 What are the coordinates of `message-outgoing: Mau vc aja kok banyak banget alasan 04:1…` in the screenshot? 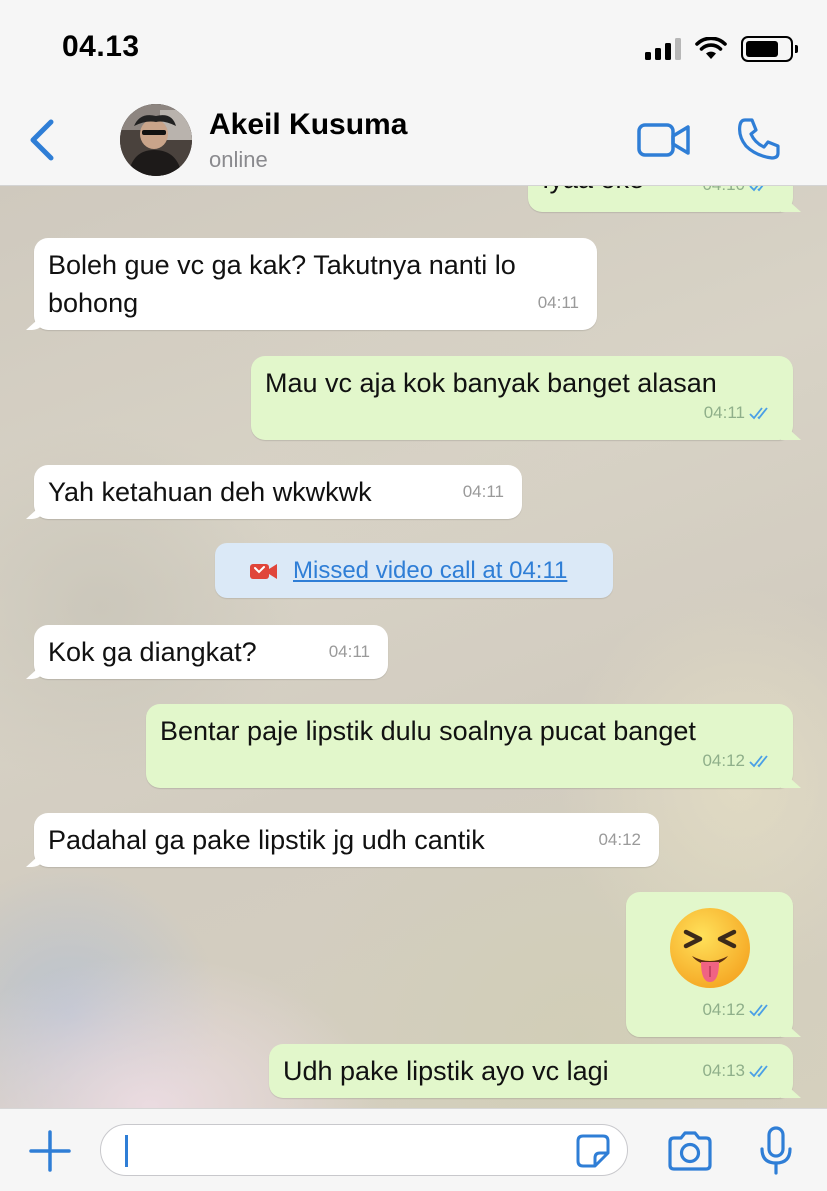 It's located at (522, 398).